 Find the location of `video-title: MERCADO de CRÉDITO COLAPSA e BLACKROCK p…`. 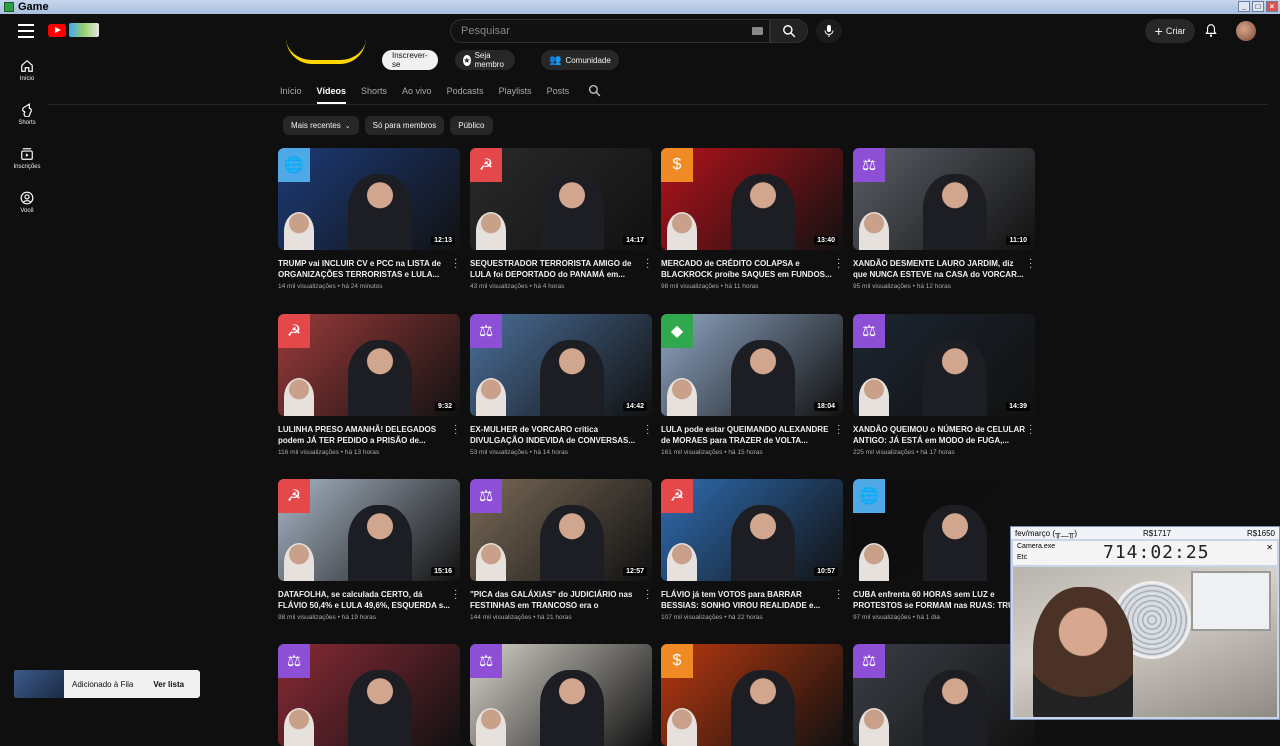

video-title: MERCADO de CRÉDITO COLAPSA e BLACKROCK p… is located at coordinates (747, 269).